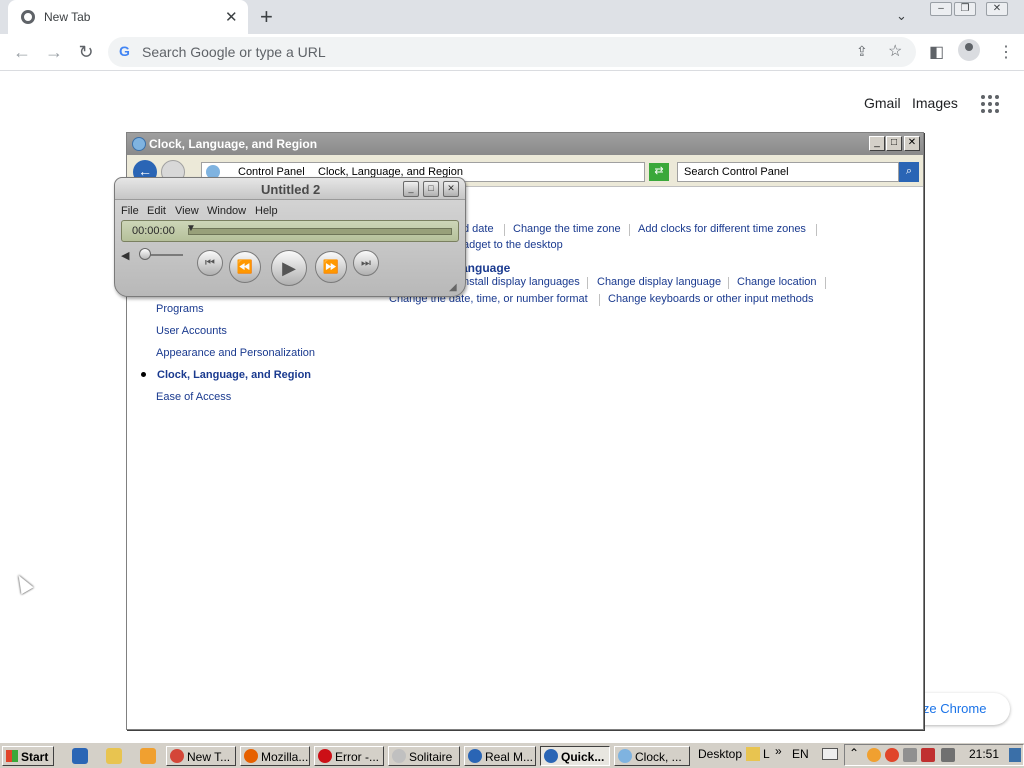 The image size is (1024, 768). Describe the element at coordinates (862, 51) in the screenshot. I see `share-icon: ⇪` at that location.